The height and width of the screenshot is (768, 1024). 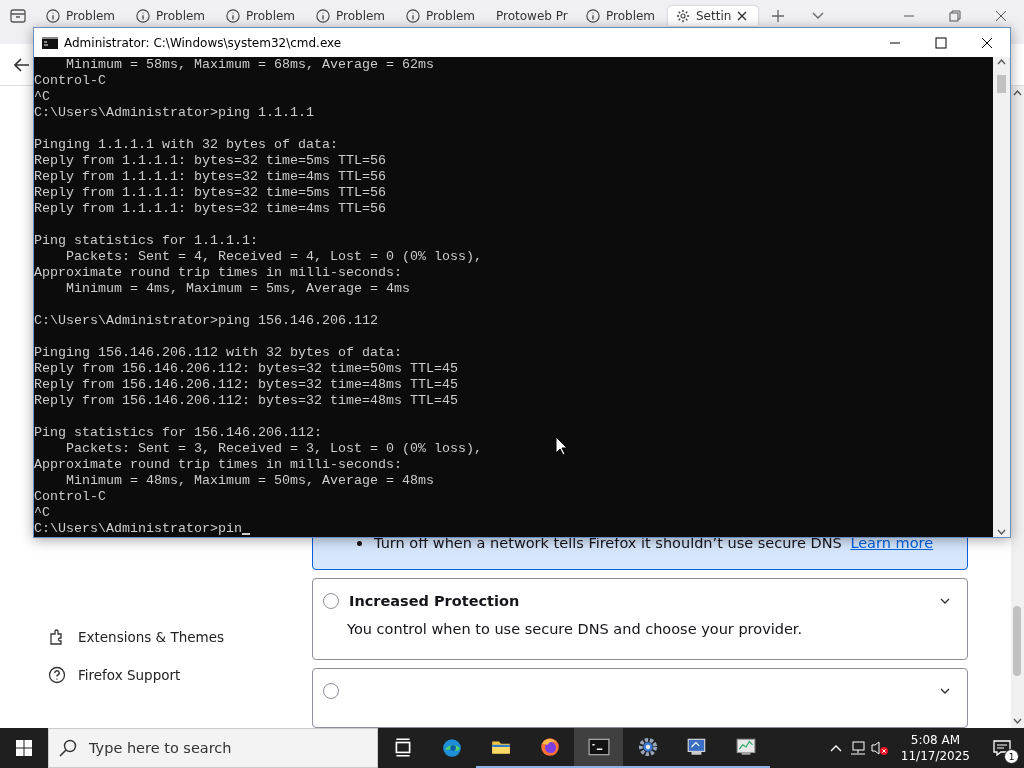 What do you see at coordinates (174, 113) in the screenshot?
I see `console-line: C:\Users\Administrator>ping 1.1.1.1` at bounding box center [174, 113].